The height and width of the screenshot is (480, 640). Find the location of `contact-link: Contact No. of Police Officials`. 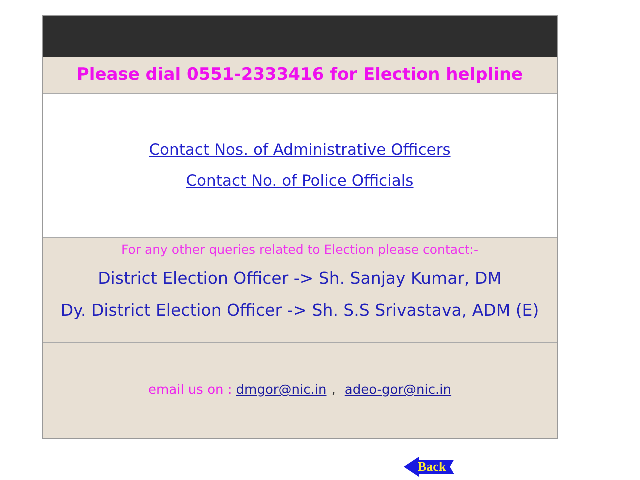

contact-link: Contact No. of Police Officials is located at coordinates (300, 181).